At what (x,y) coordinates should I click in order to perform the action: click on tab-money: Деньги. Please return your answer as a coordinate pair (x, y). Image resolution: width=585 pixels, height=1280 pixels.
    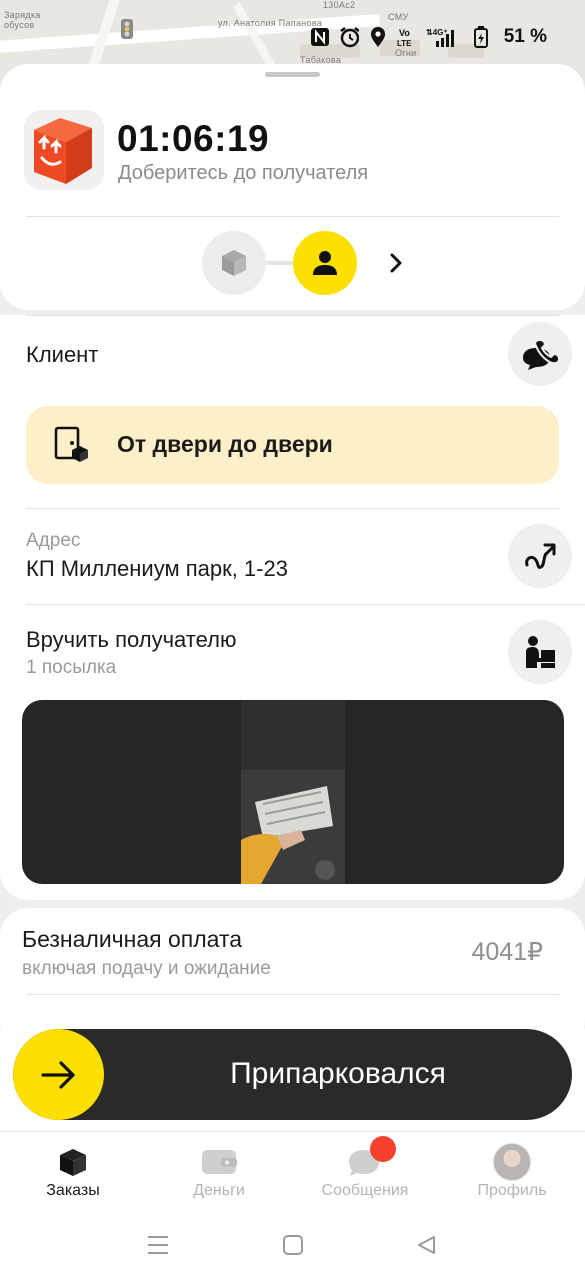
    Looking at the image, I should click on (219, 1172).